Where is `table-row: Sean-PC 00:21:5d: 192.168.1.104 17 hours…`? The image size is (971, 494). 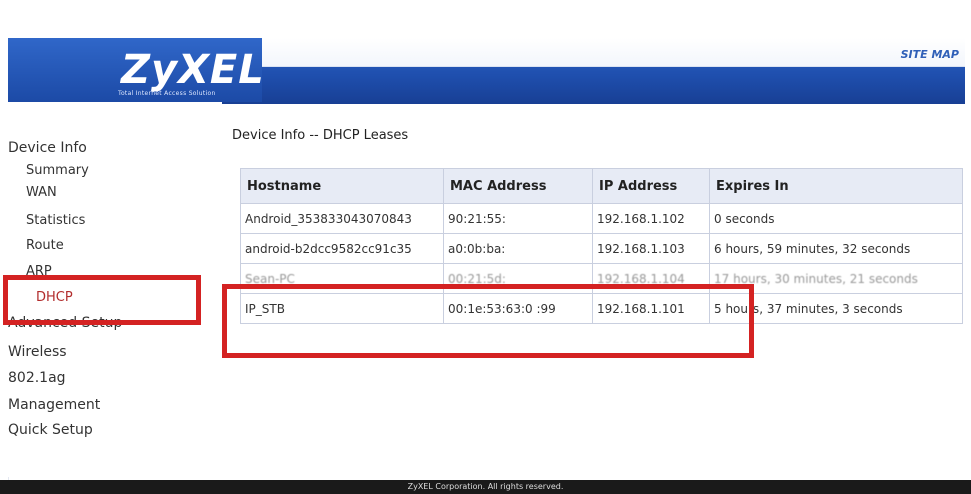
table-row: Sean-PC 00:21:5d: 192.168.1.104 17 hours… is located at coordinates (601, 278).